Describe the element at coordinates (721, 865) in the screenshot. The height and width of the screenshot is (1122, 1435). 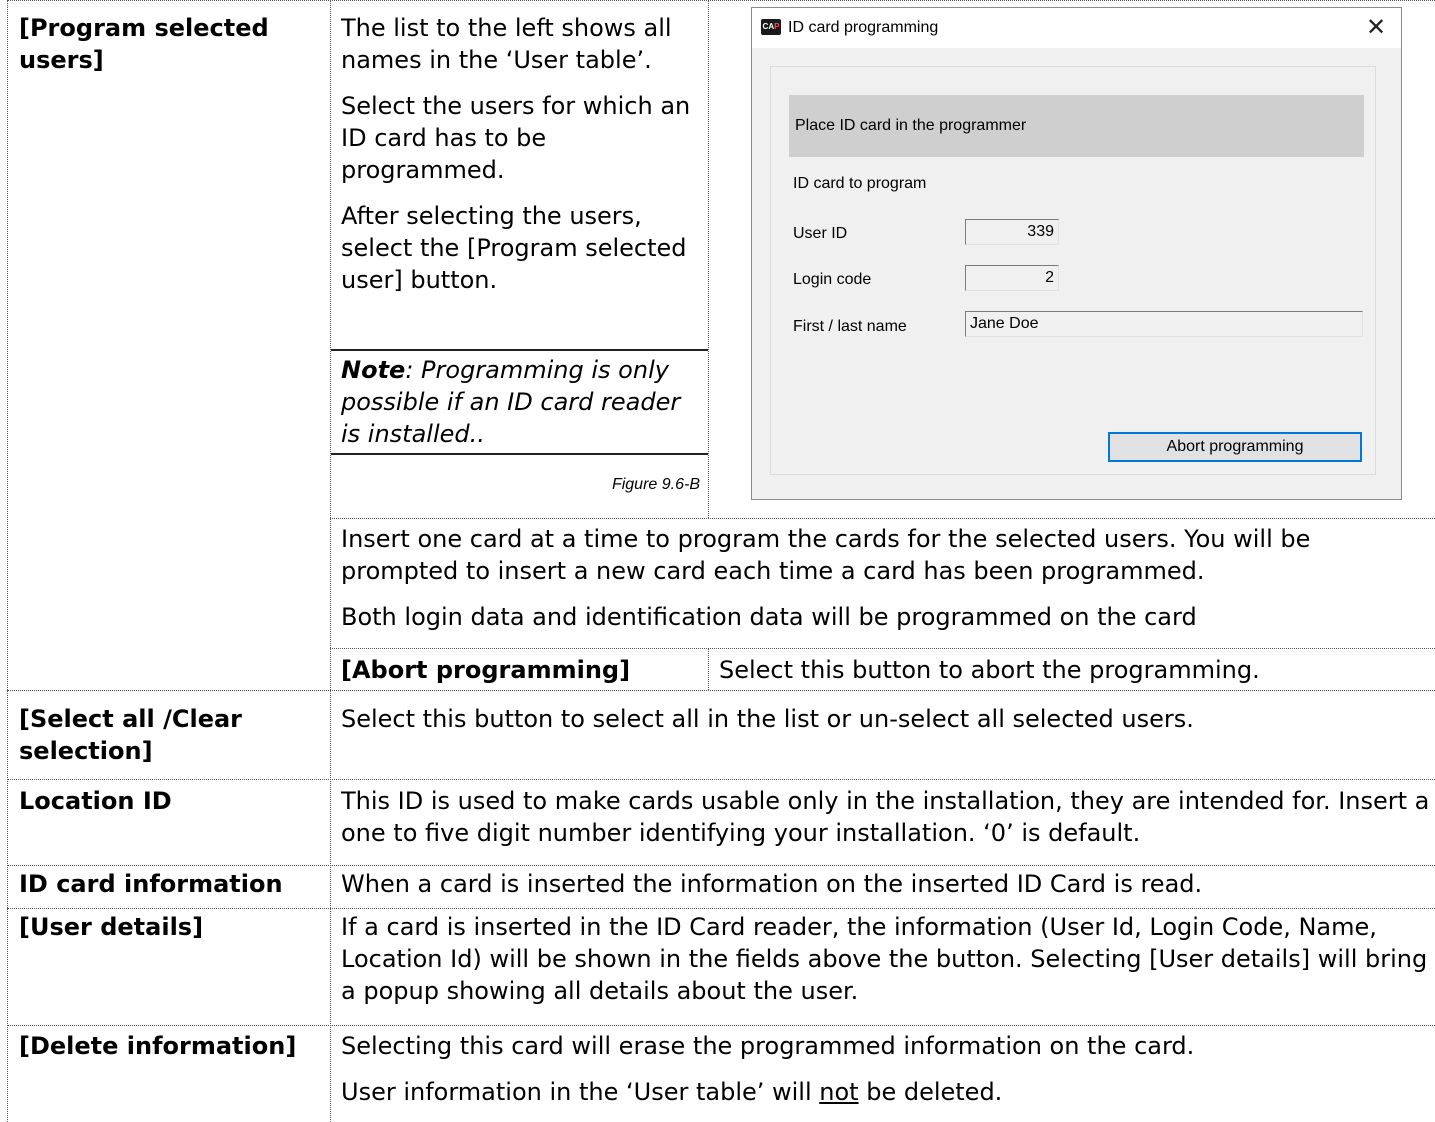
I see `table-rule-row3` at that location.